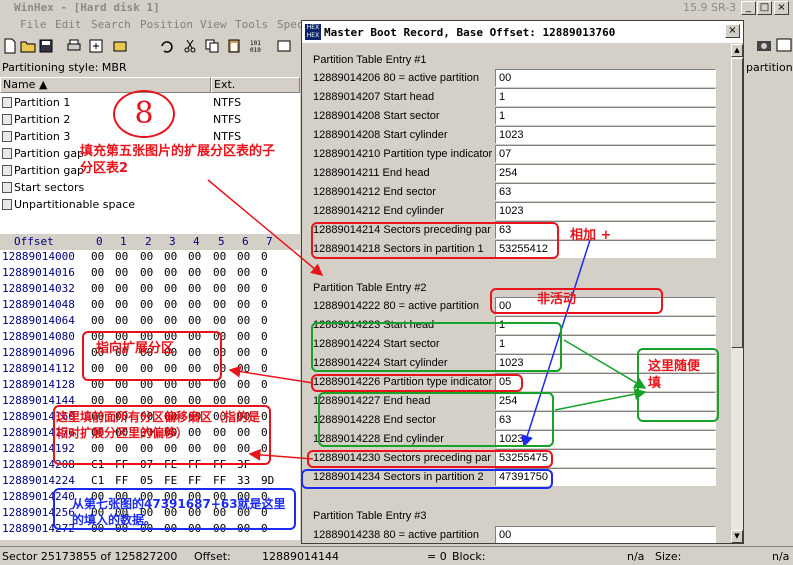 This screenshot has width=793, height=565. Describe the element at coordinates (166, 24) in the screenshot. I see `menu-position: Position` at that location.